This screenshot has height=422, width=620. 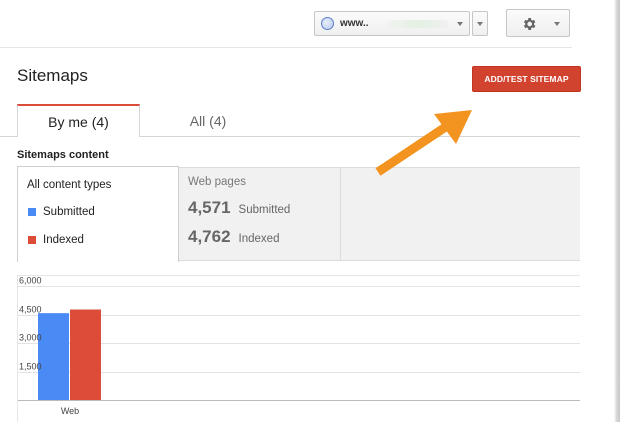 What do you see at coordinates (85, 354) in the screenshot?
I see `bar-indexed` at bounding box center [85, 354].